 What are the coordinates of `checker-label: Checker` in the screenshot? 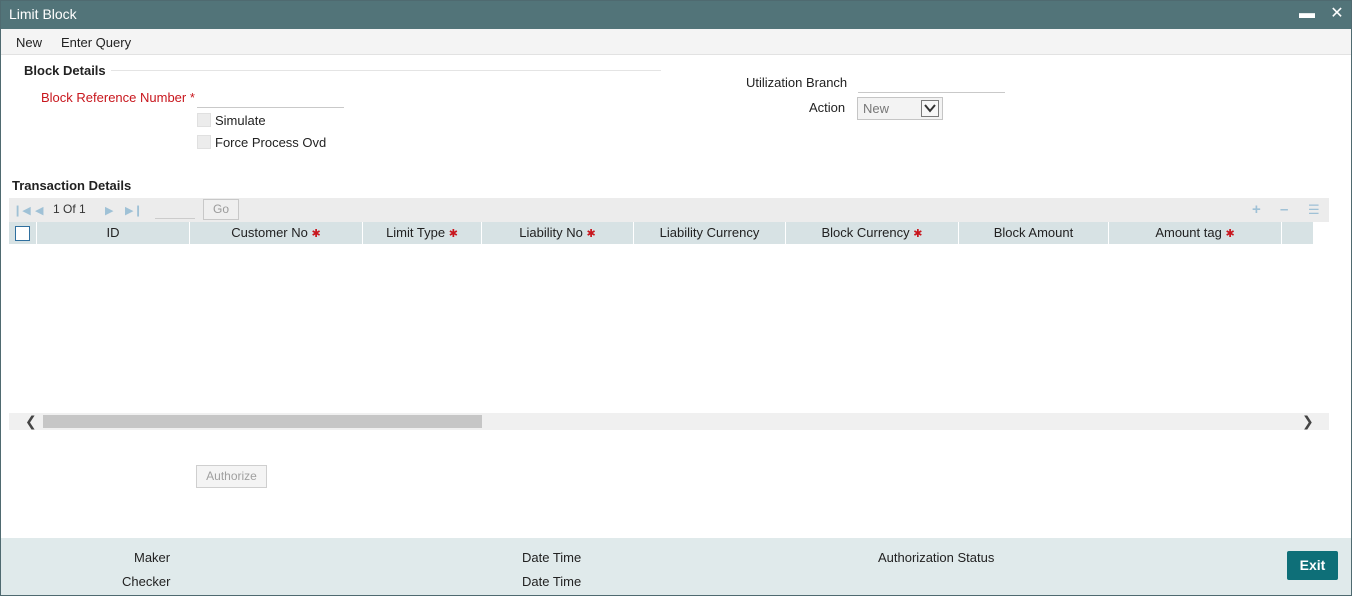 It's located at (146, 581).